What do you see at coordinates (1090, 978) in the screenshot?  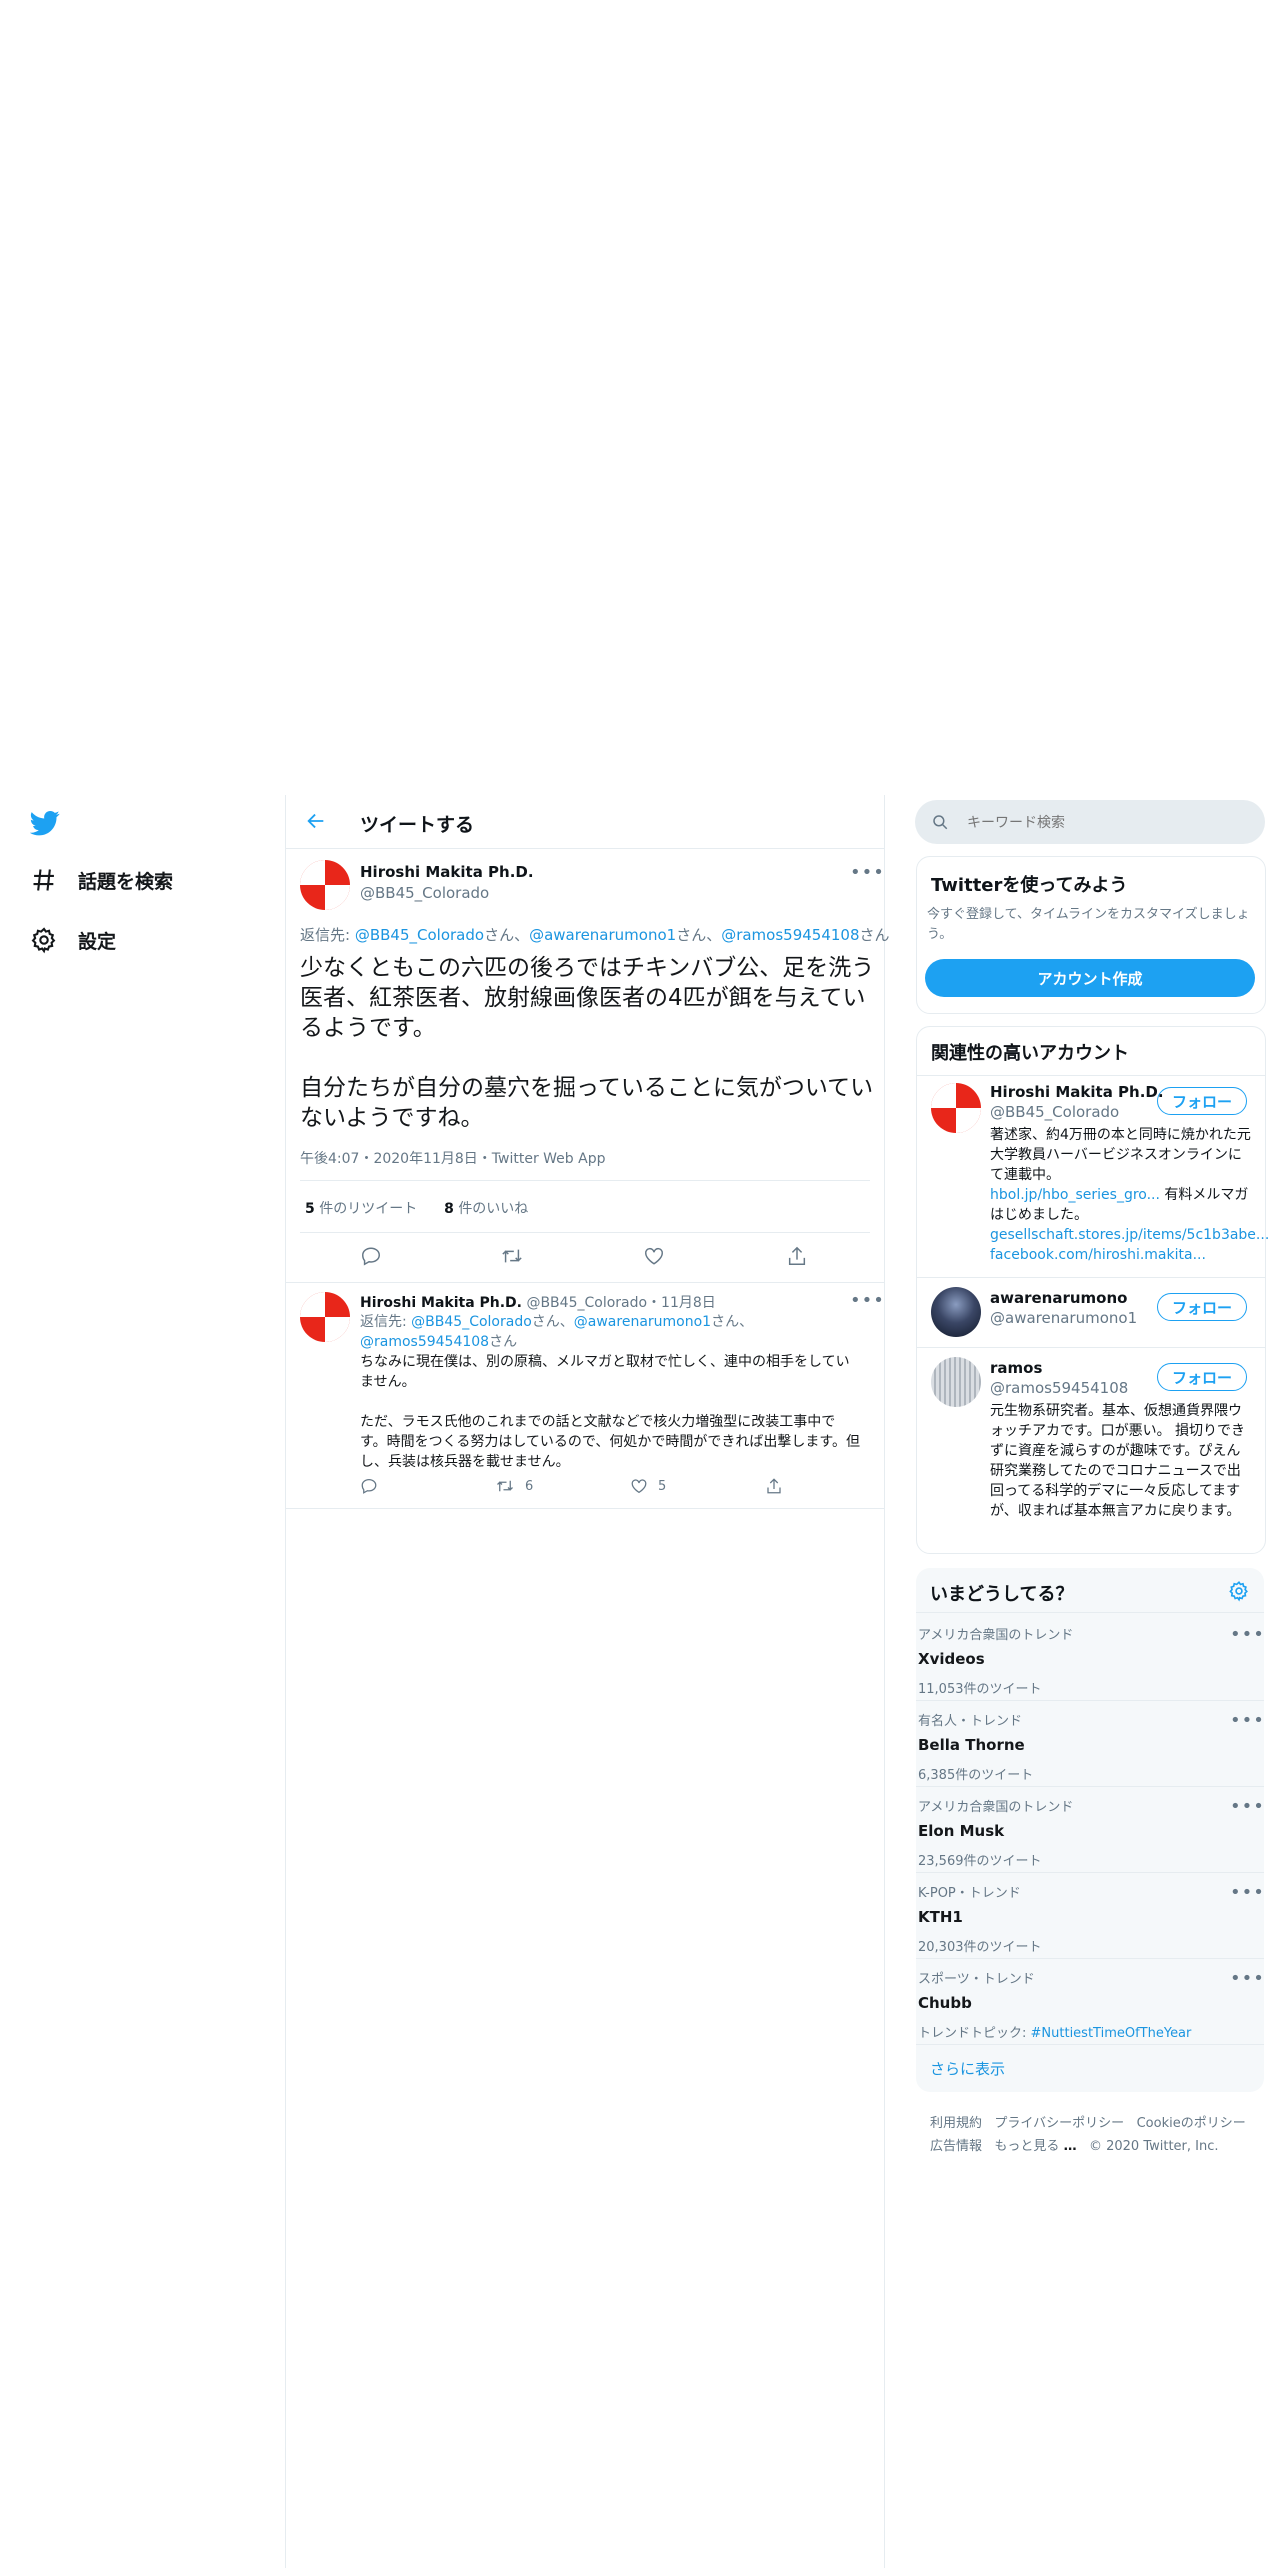 I see `create-account-button: アカウント作成` at bounding box center [1090, 978].